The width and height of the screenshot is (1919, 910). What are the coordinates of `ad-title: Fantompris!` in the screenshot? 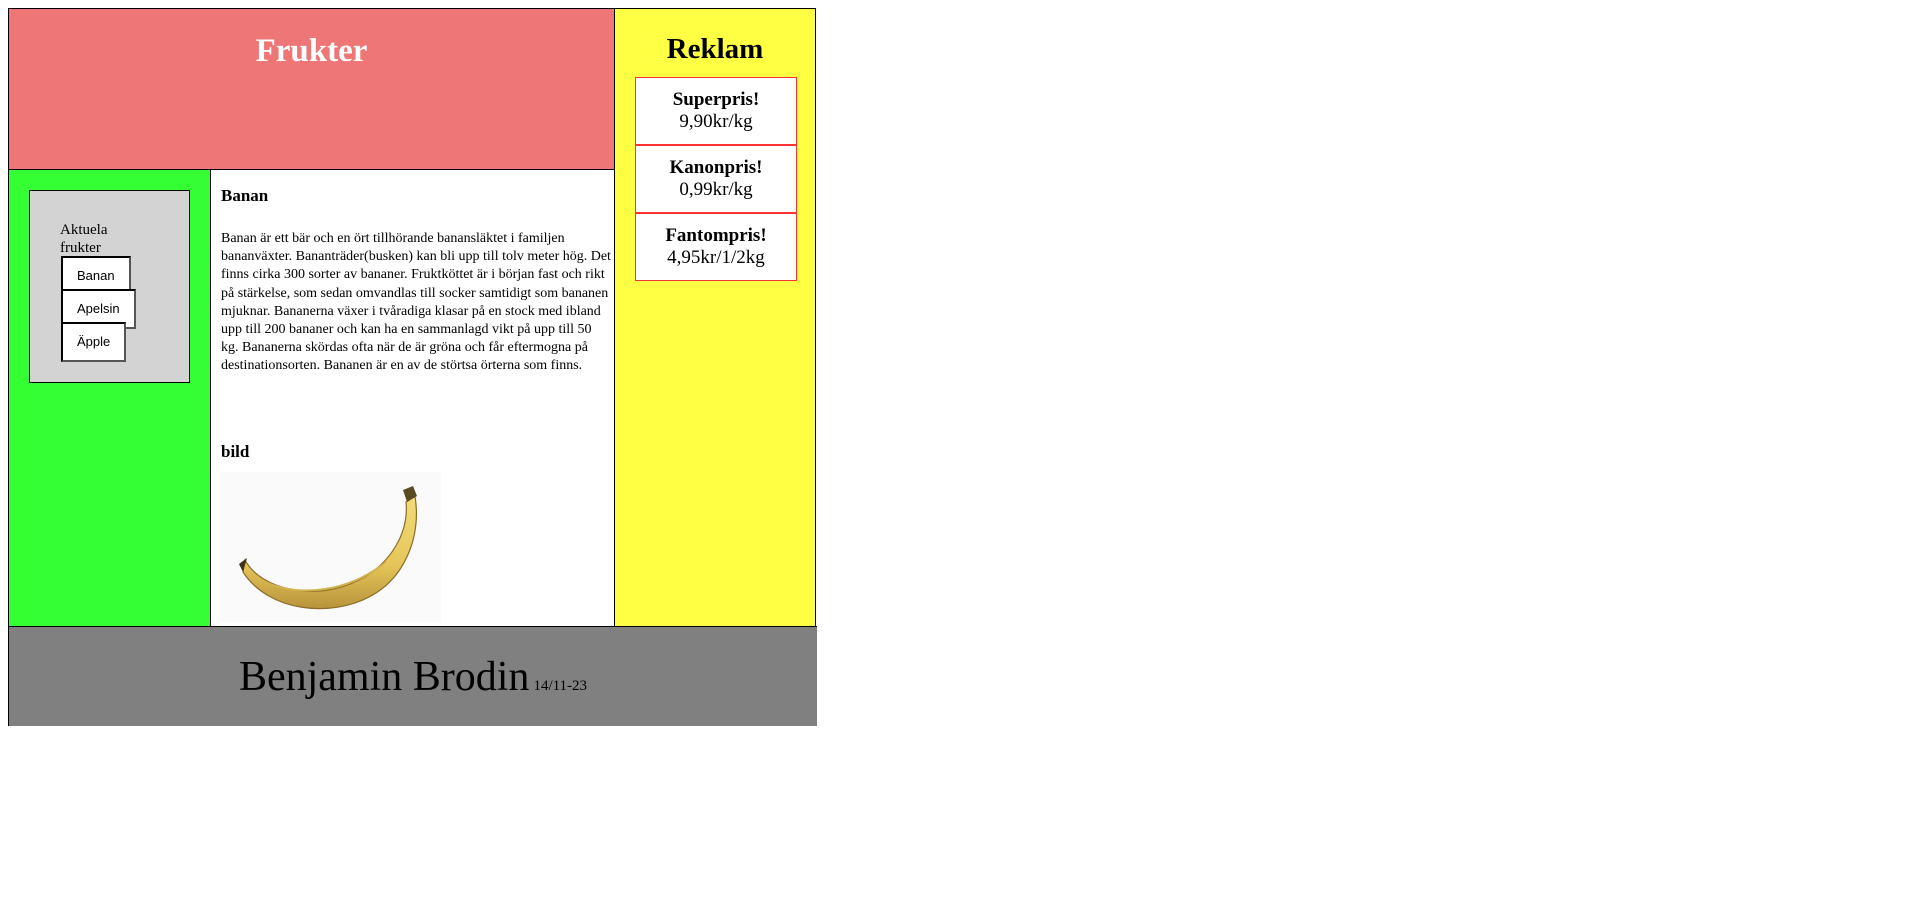 It's located at (716, 235).